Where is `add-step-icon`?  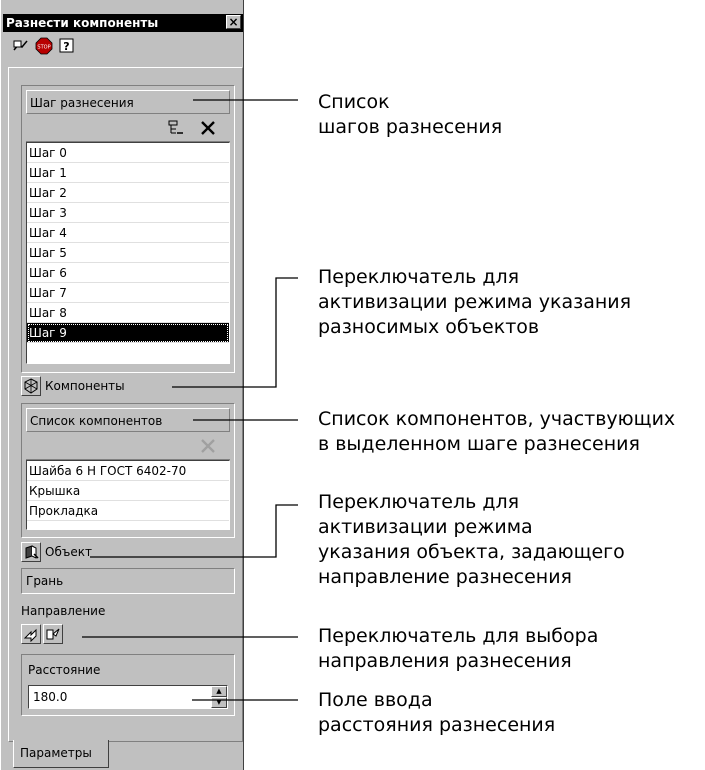
add-step-icon is located at coordinates (176, 128).